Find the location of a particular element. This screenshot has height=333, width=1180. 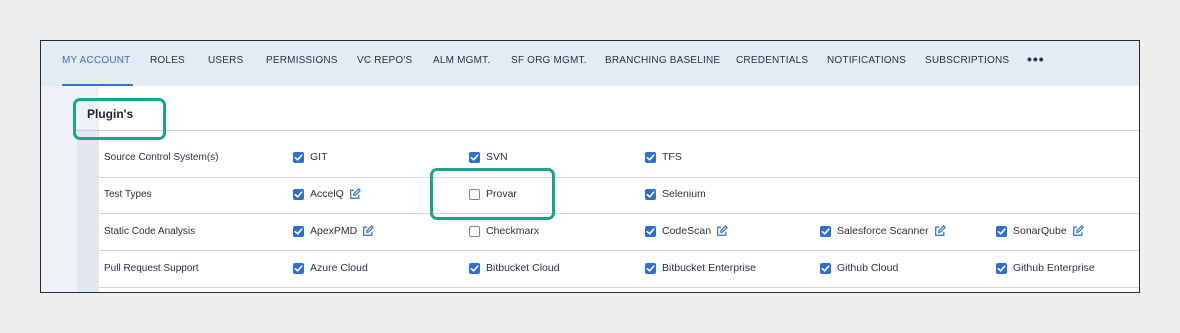

plugin-option-label: SonarQube is located at coordinates (1040, 231).